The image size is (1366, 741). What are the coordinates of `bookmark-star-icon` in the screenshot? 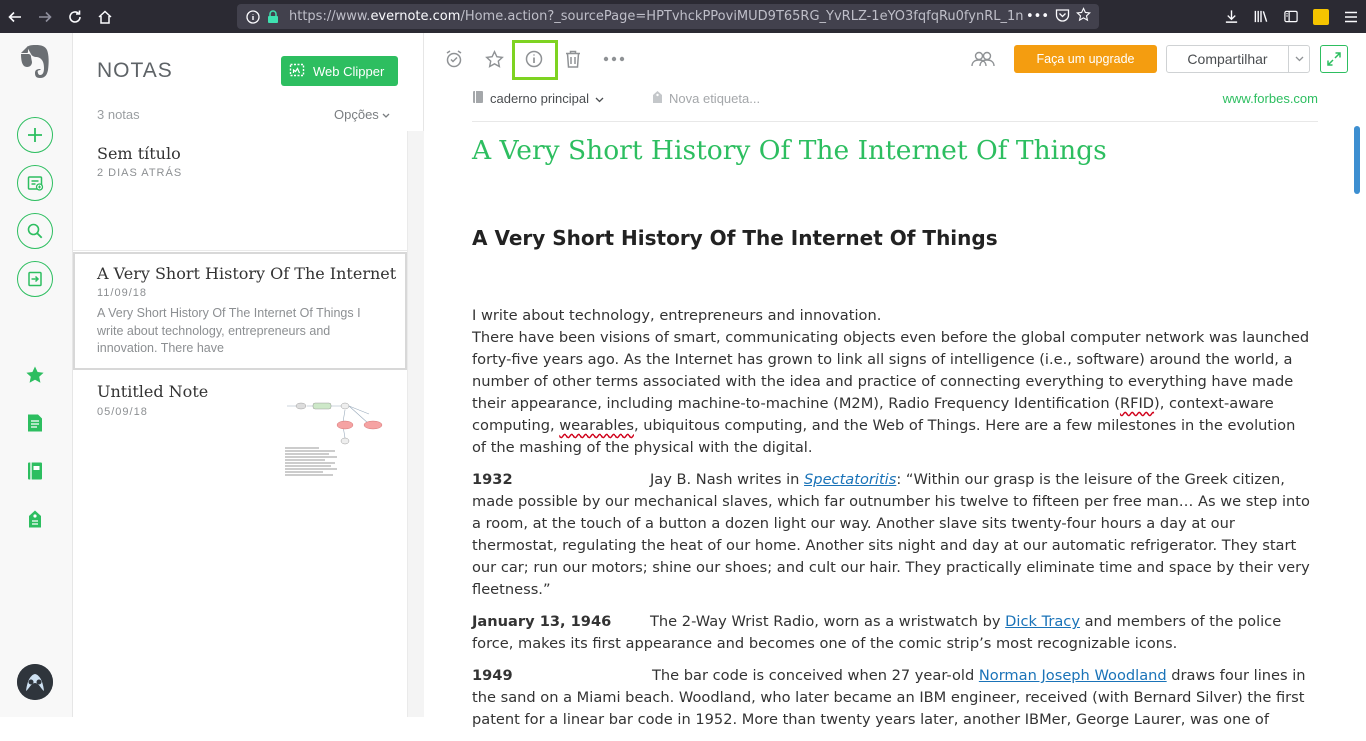 It's located at (1083, 16).